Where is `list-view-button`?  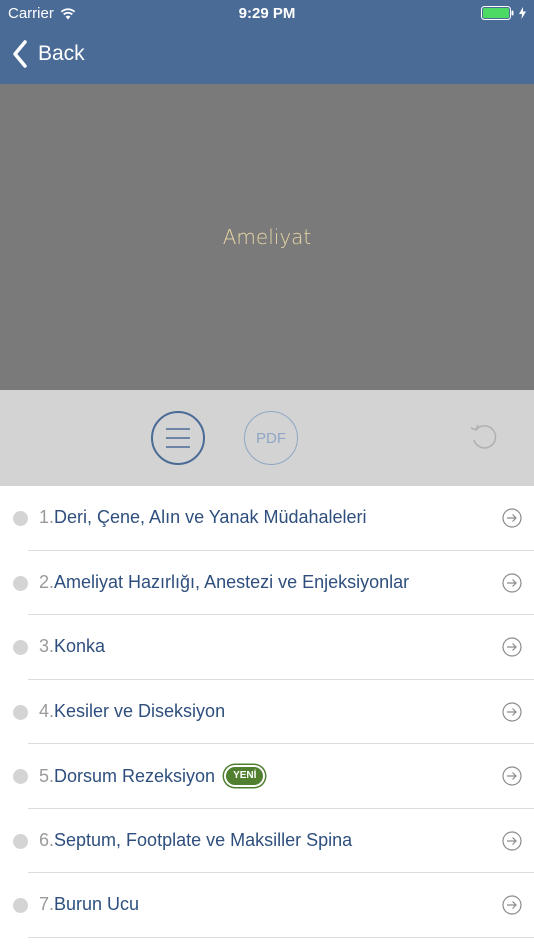
list-view-button is located at coordinates (178, 438).